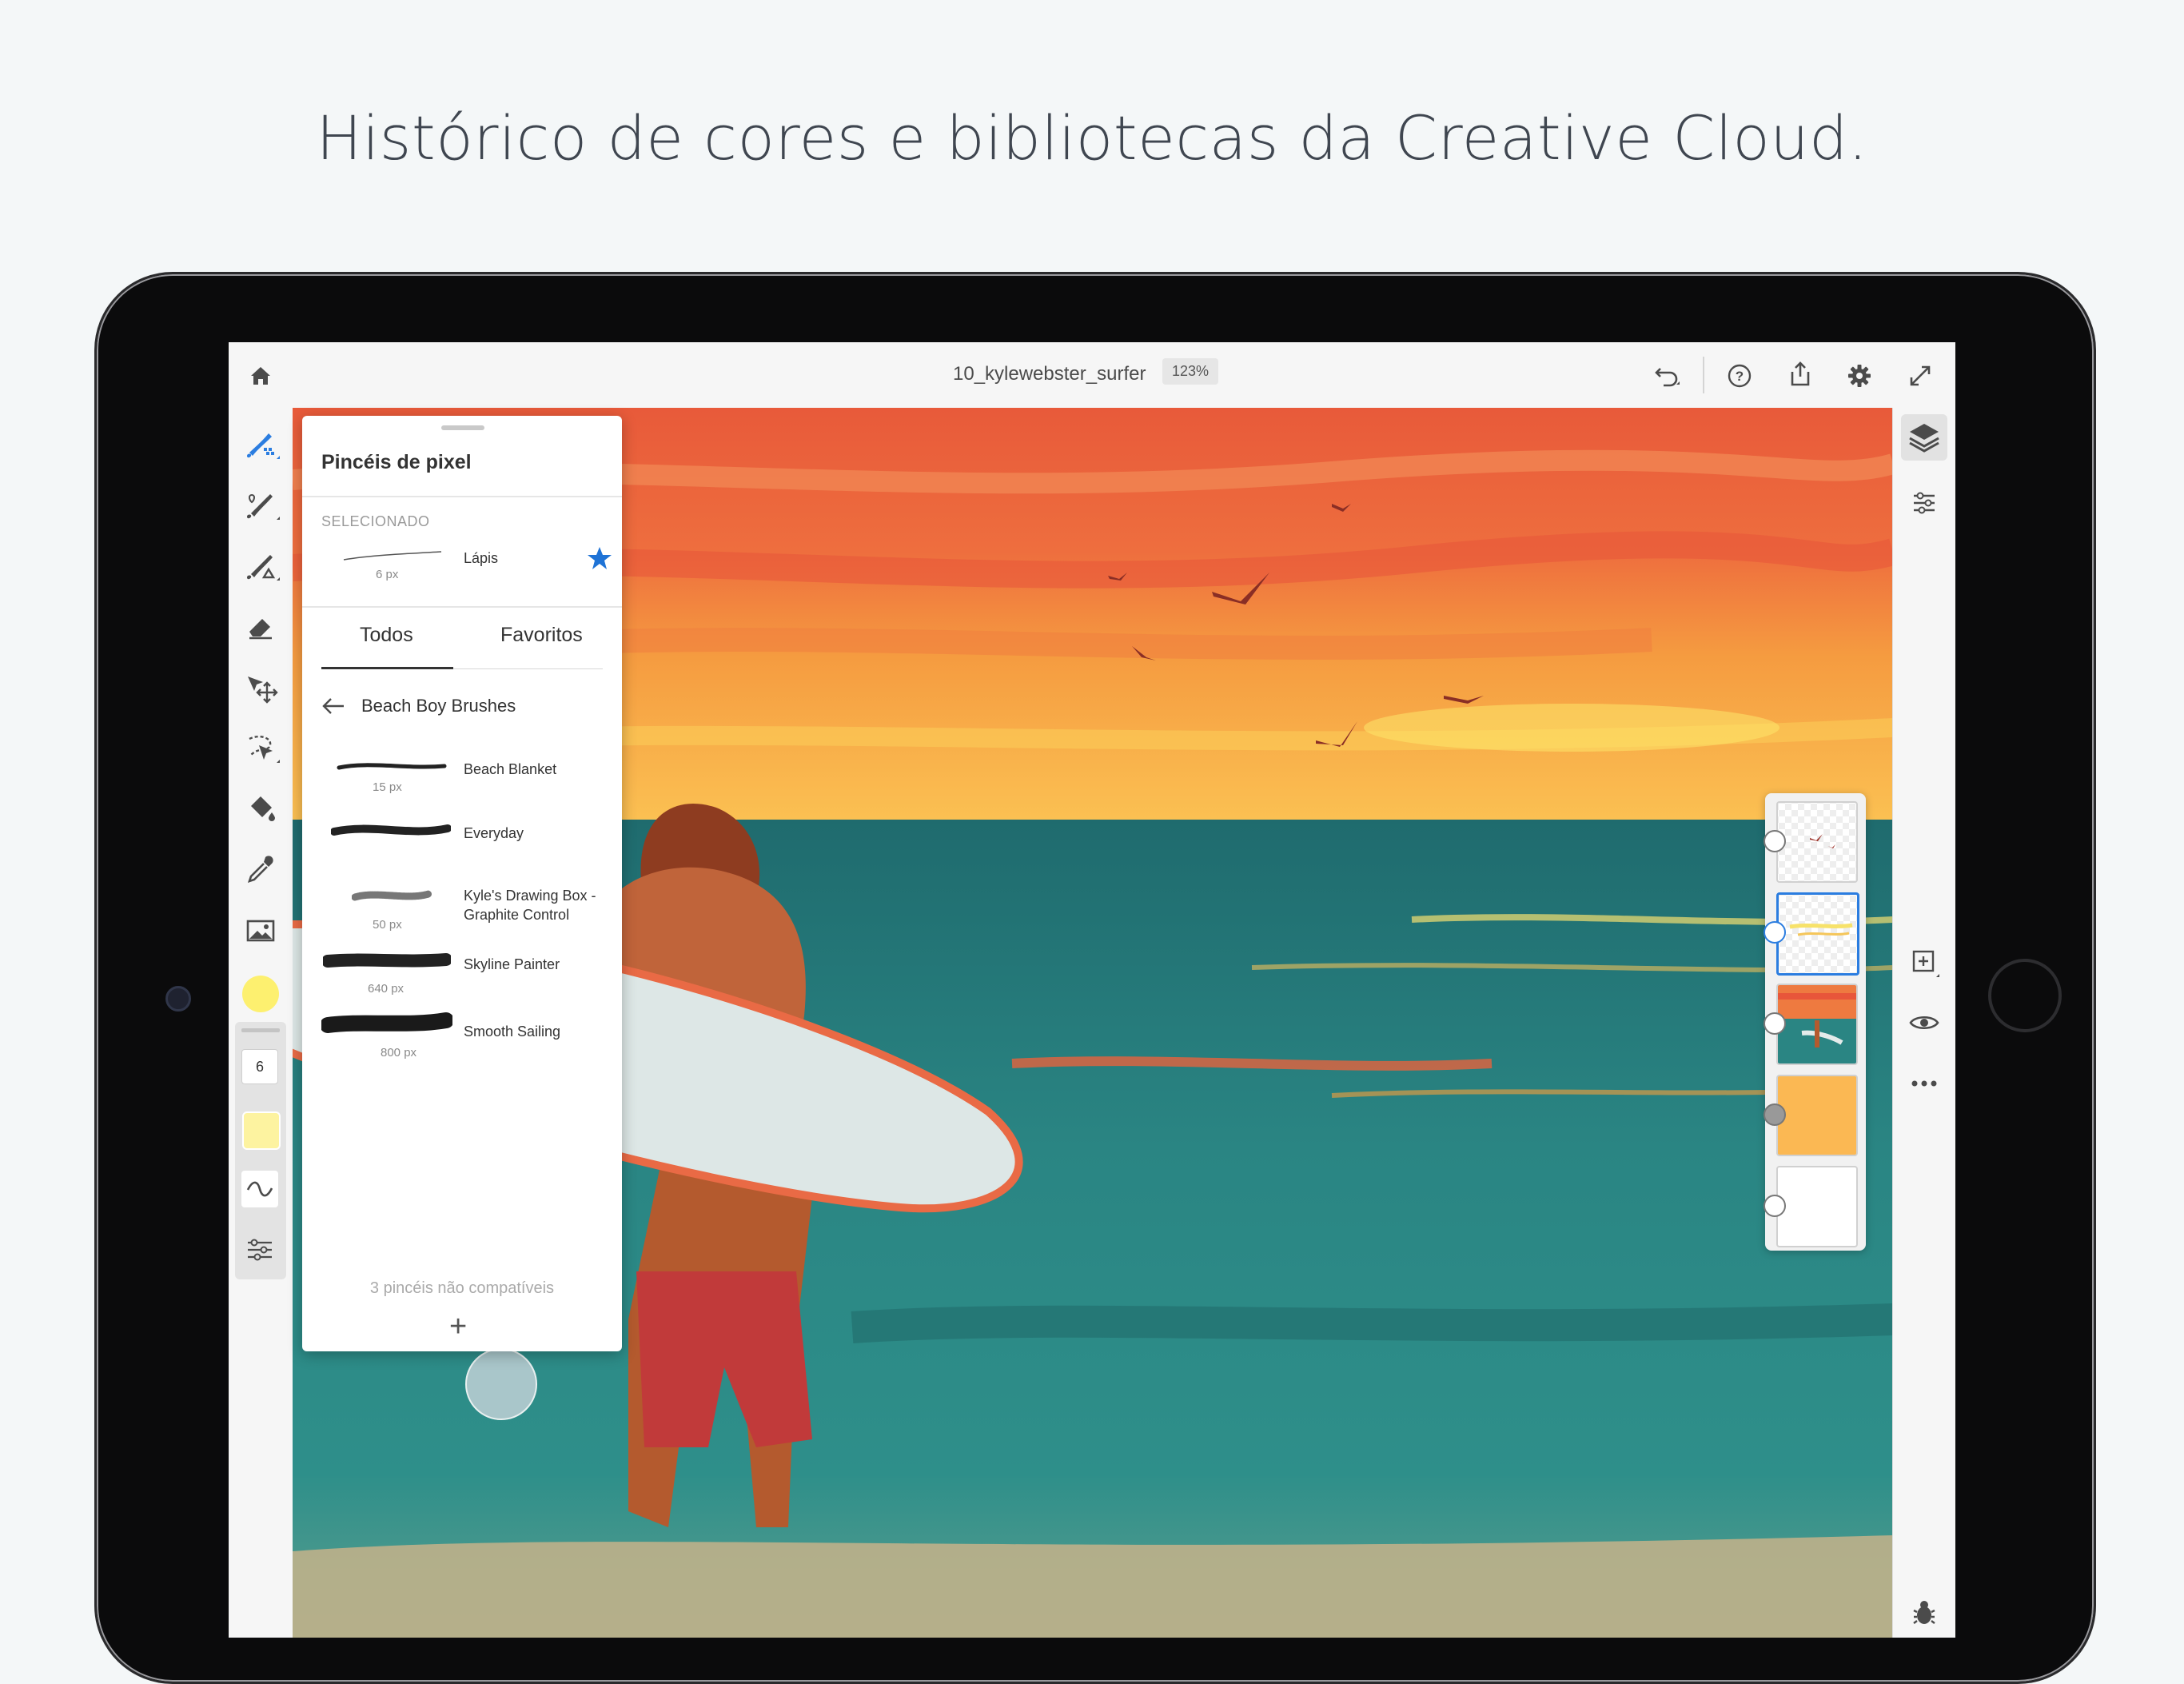  I want to click on brush-size: 800 px, so click(399, 1052).